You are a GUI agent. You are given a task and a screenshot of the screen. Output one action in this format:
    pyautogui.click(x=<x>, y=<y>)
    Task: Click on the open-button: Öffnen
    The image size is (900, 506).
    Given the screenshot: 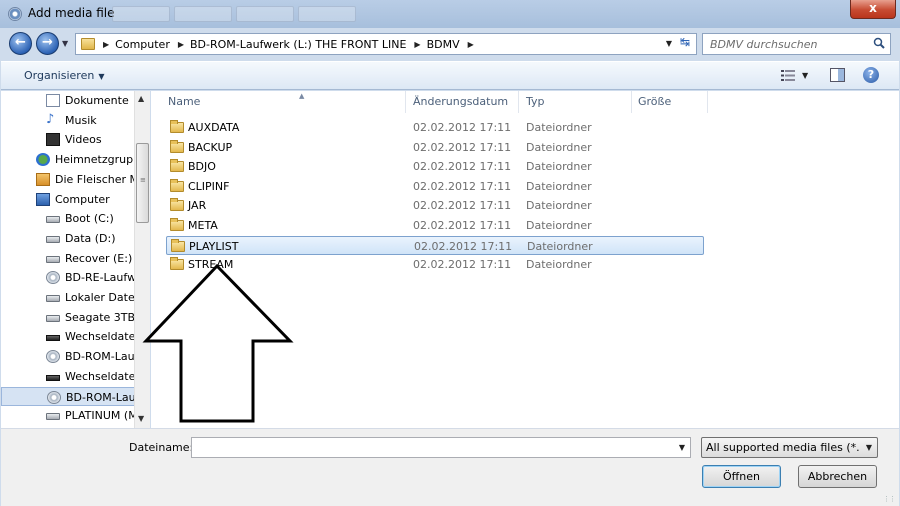 What is the action you would take?
    pyautogui.click(x=741, y=476)
    